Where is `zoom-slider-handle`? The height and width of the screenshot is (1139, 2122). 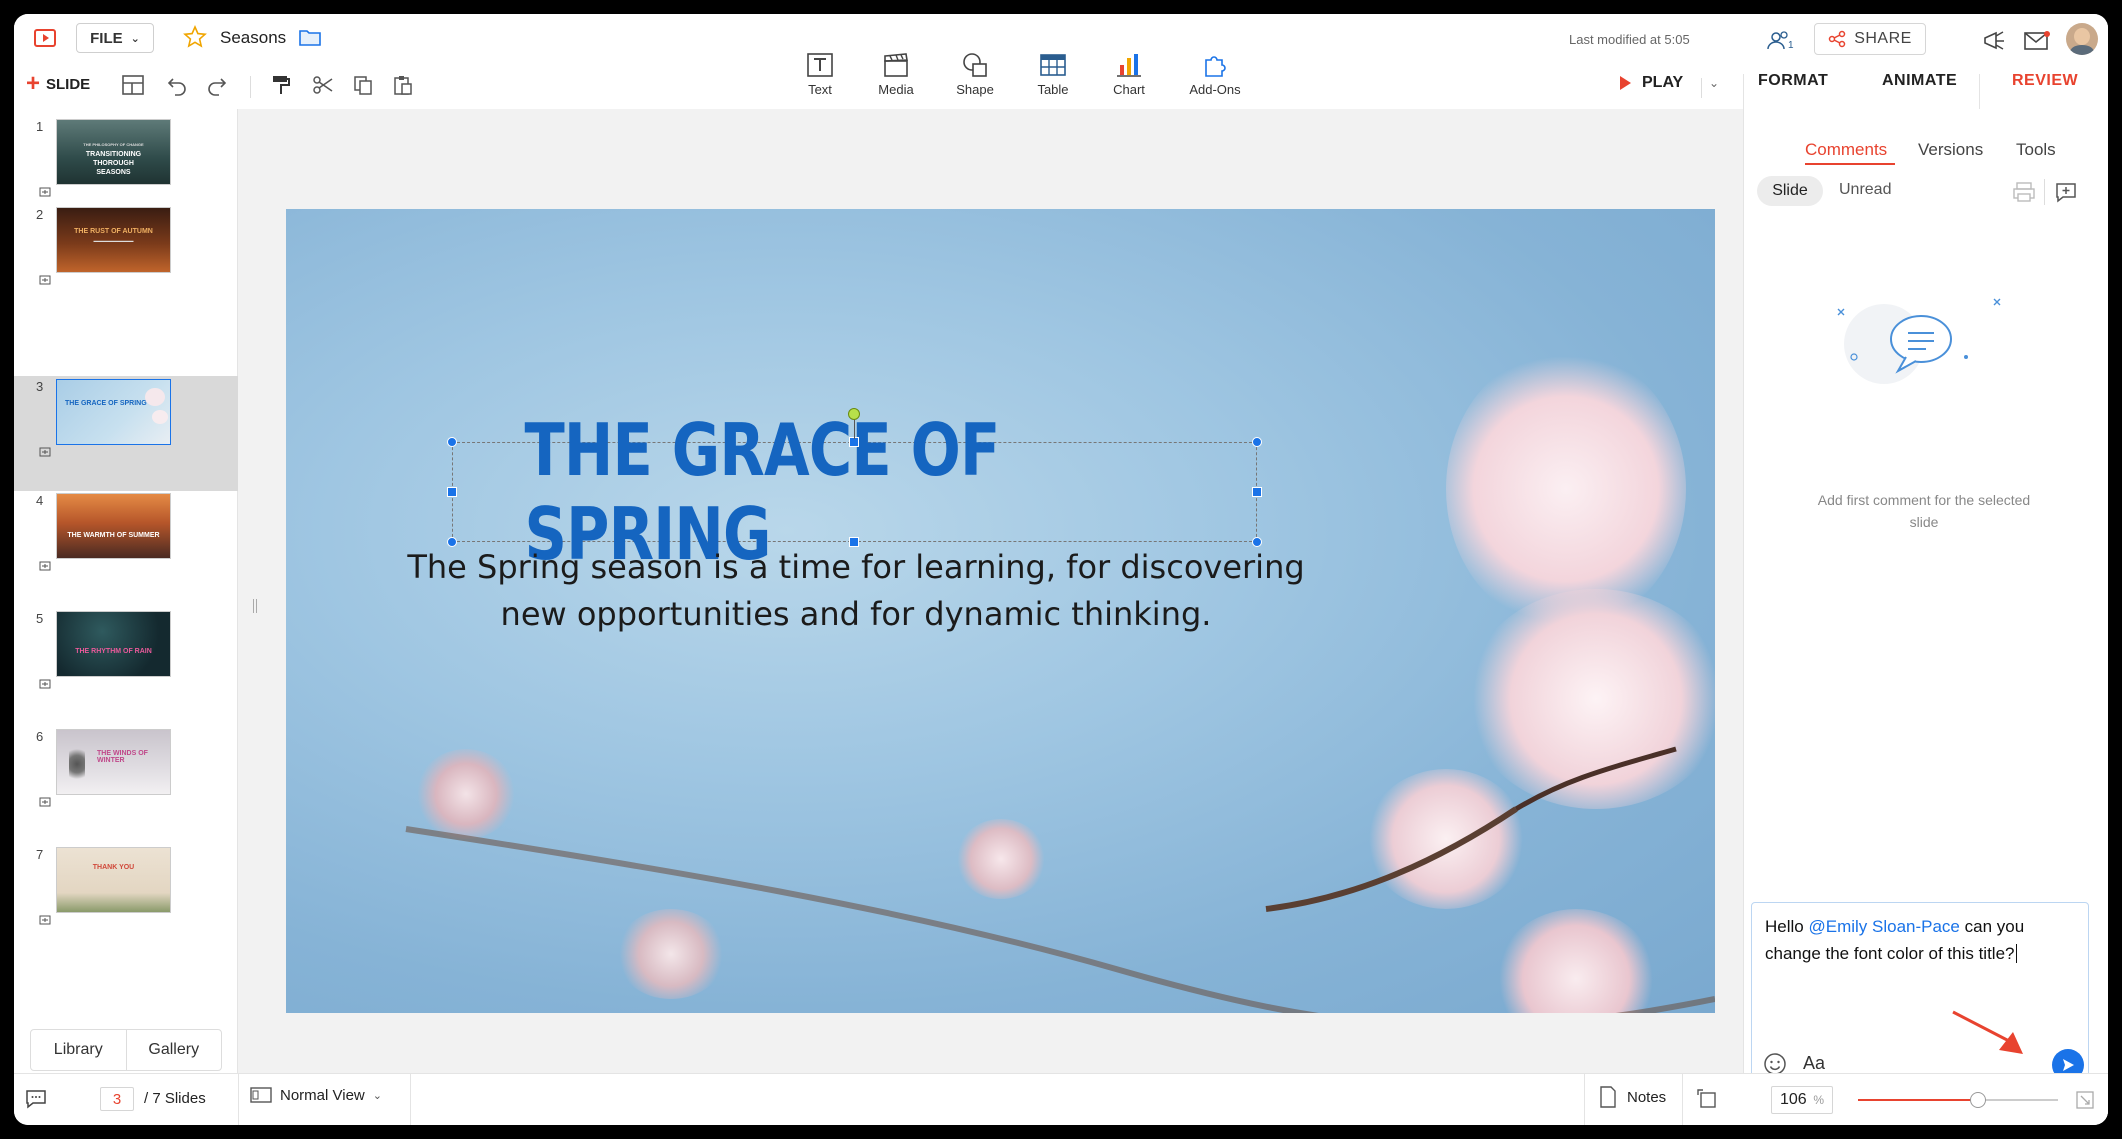 zoom-slider-handle is located at coordinates (1978, 1100).